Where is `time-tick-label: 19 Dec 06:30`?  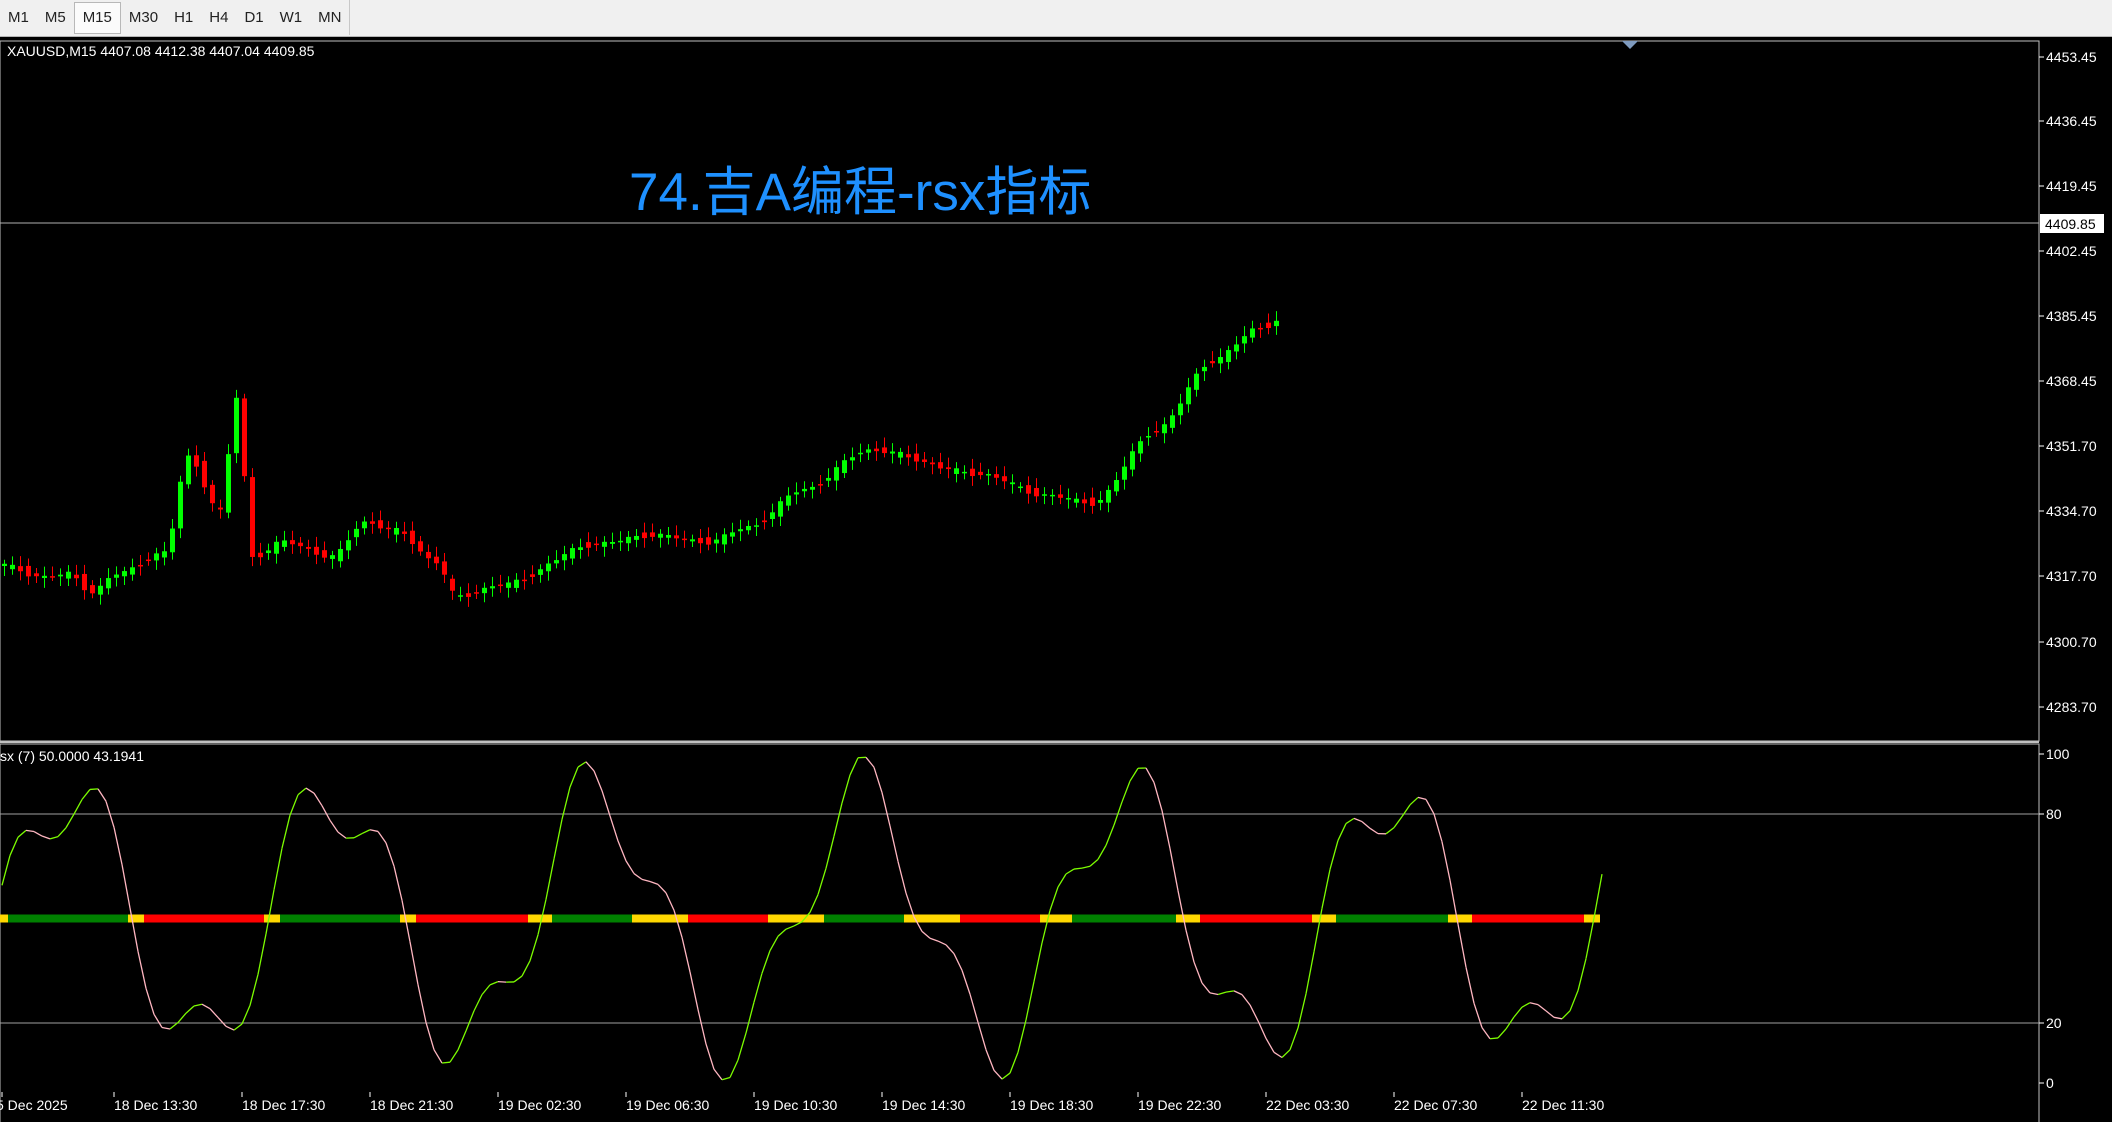
time-tick-label: 19 Dec 06:30 is located at coordinates (667, 1105).